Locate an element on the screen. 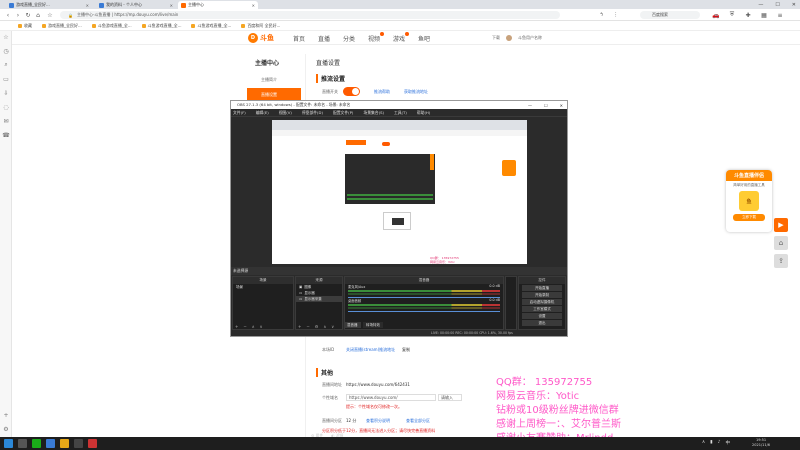  folder-icon is located at coordinates (64, 443).